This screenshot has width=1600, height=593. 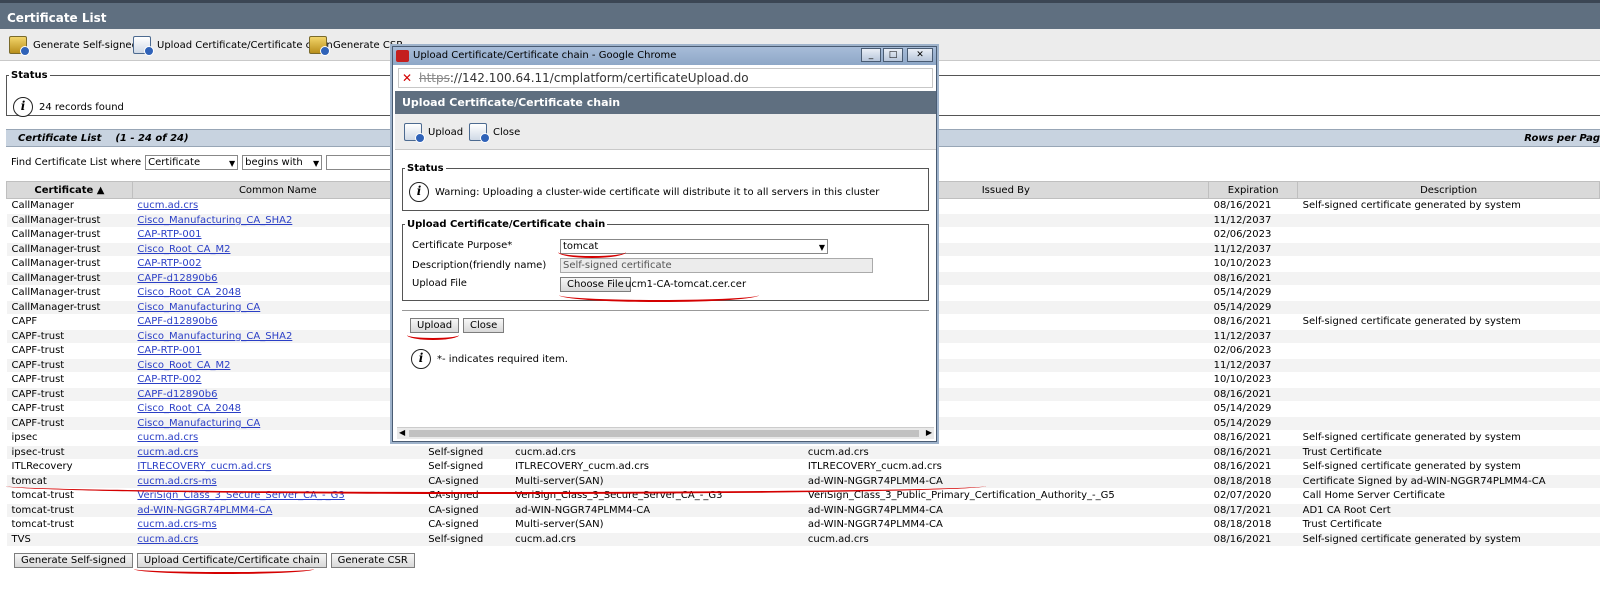 I want to click on annotation-underline-tomcat-row, so click(x=496, y=486).